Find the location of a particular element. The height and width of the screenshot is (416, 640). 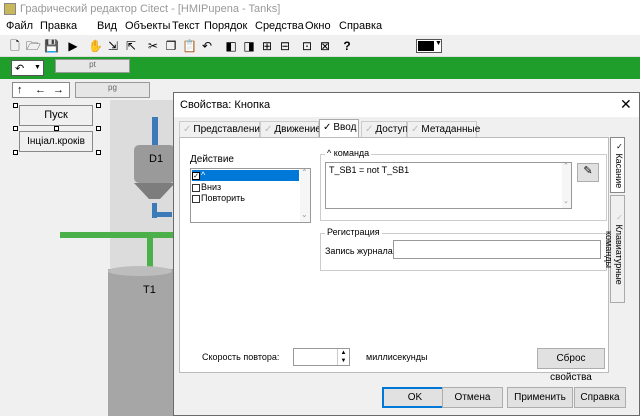

bring-front-icon: ◧ is located at coordinates (231, 46).